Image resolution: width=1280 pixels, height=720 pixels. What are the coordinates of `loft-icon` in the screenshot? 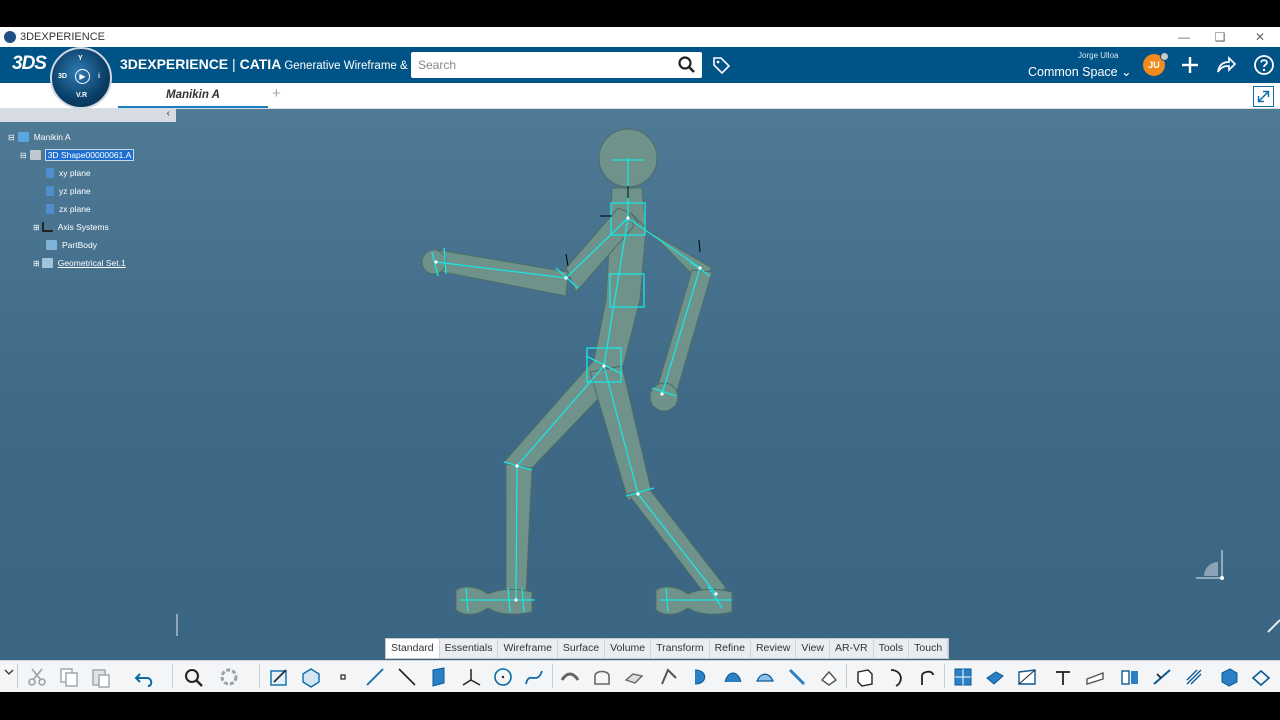 It's located at (995, 677).